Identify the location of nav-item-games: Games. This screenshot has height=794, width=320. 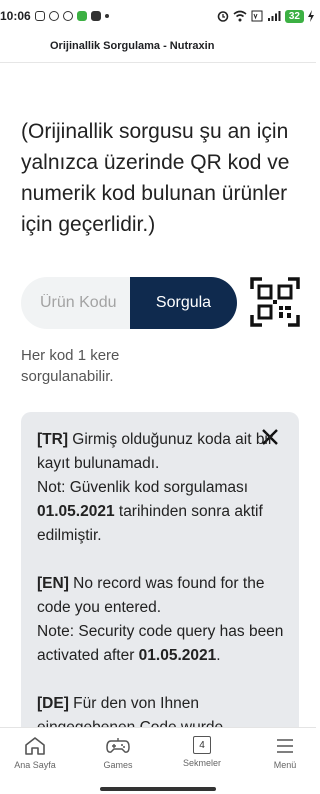
(118, 753).